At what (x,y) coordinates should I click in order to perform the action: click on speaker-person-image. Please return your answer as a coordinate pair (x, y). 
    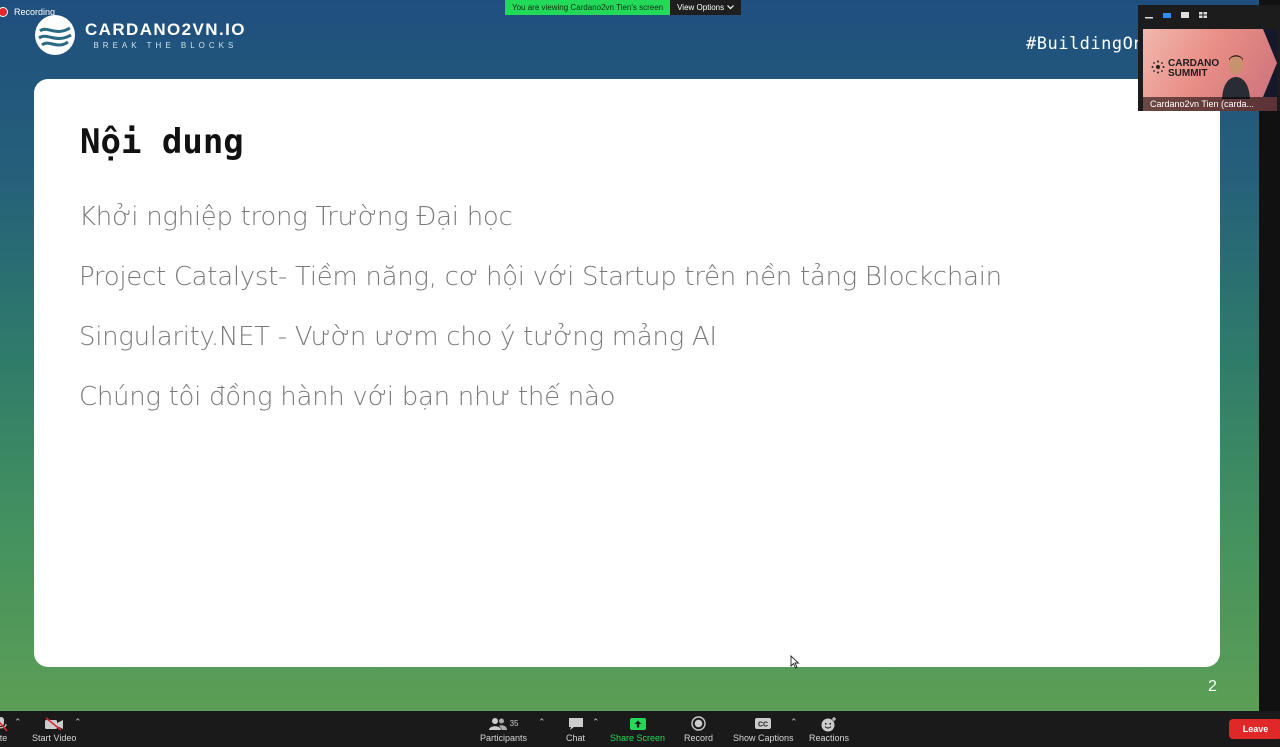
    Looking at the image, I should click on (1236, 77).